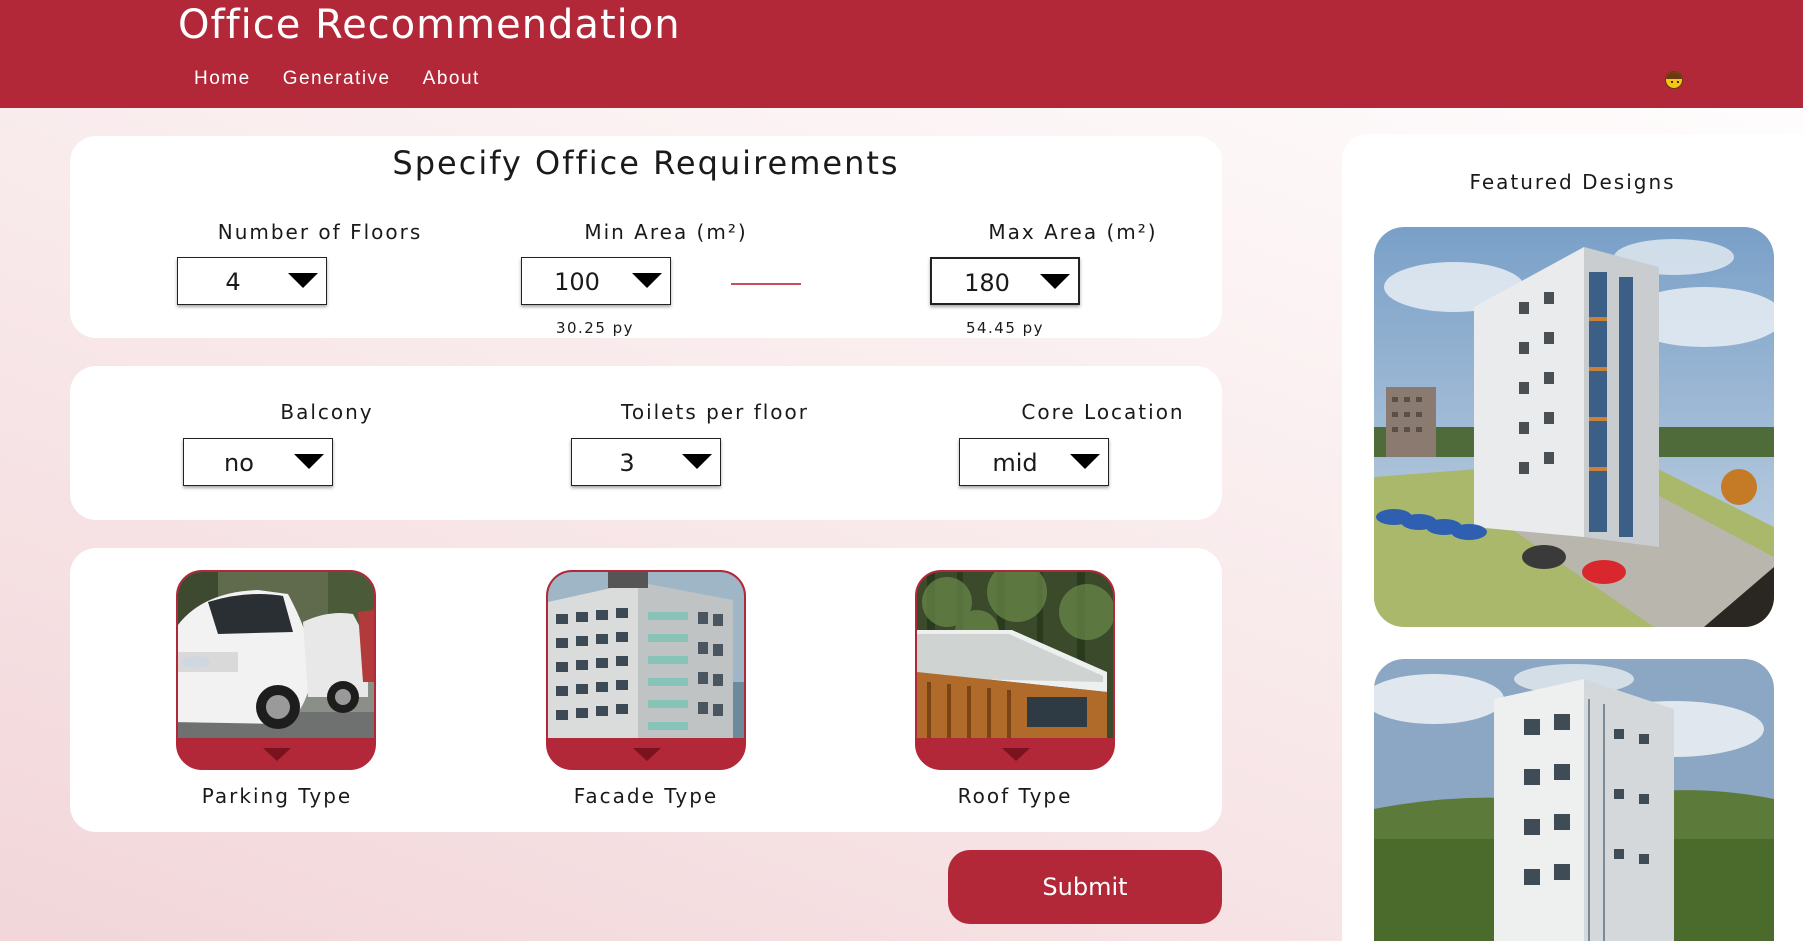 The image size is (1803, 941). What do you see at coordinates (277, 796) in the screenshot?
I see `parking-type-label: Parking Type` at bounding box center [277, 796].